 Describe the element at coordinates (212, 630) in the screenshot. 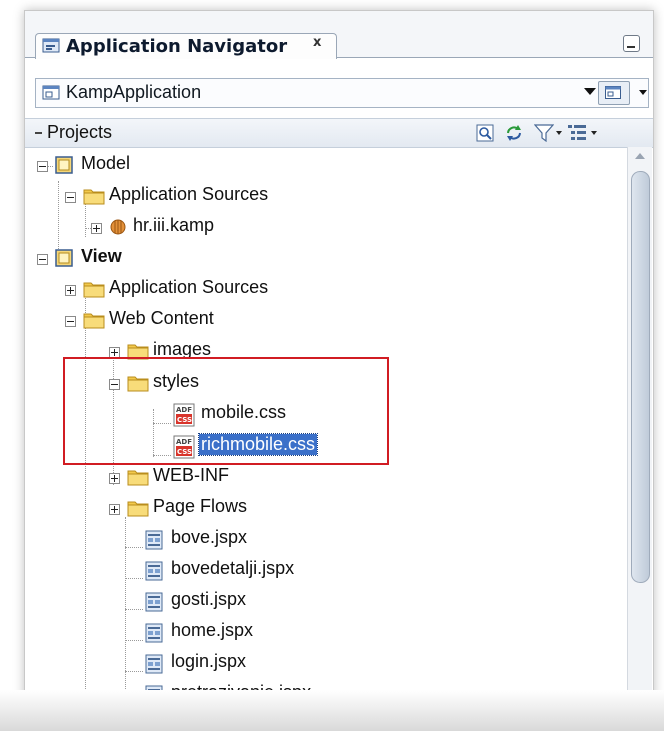

I see `tree-label: home.jspx` at that location.